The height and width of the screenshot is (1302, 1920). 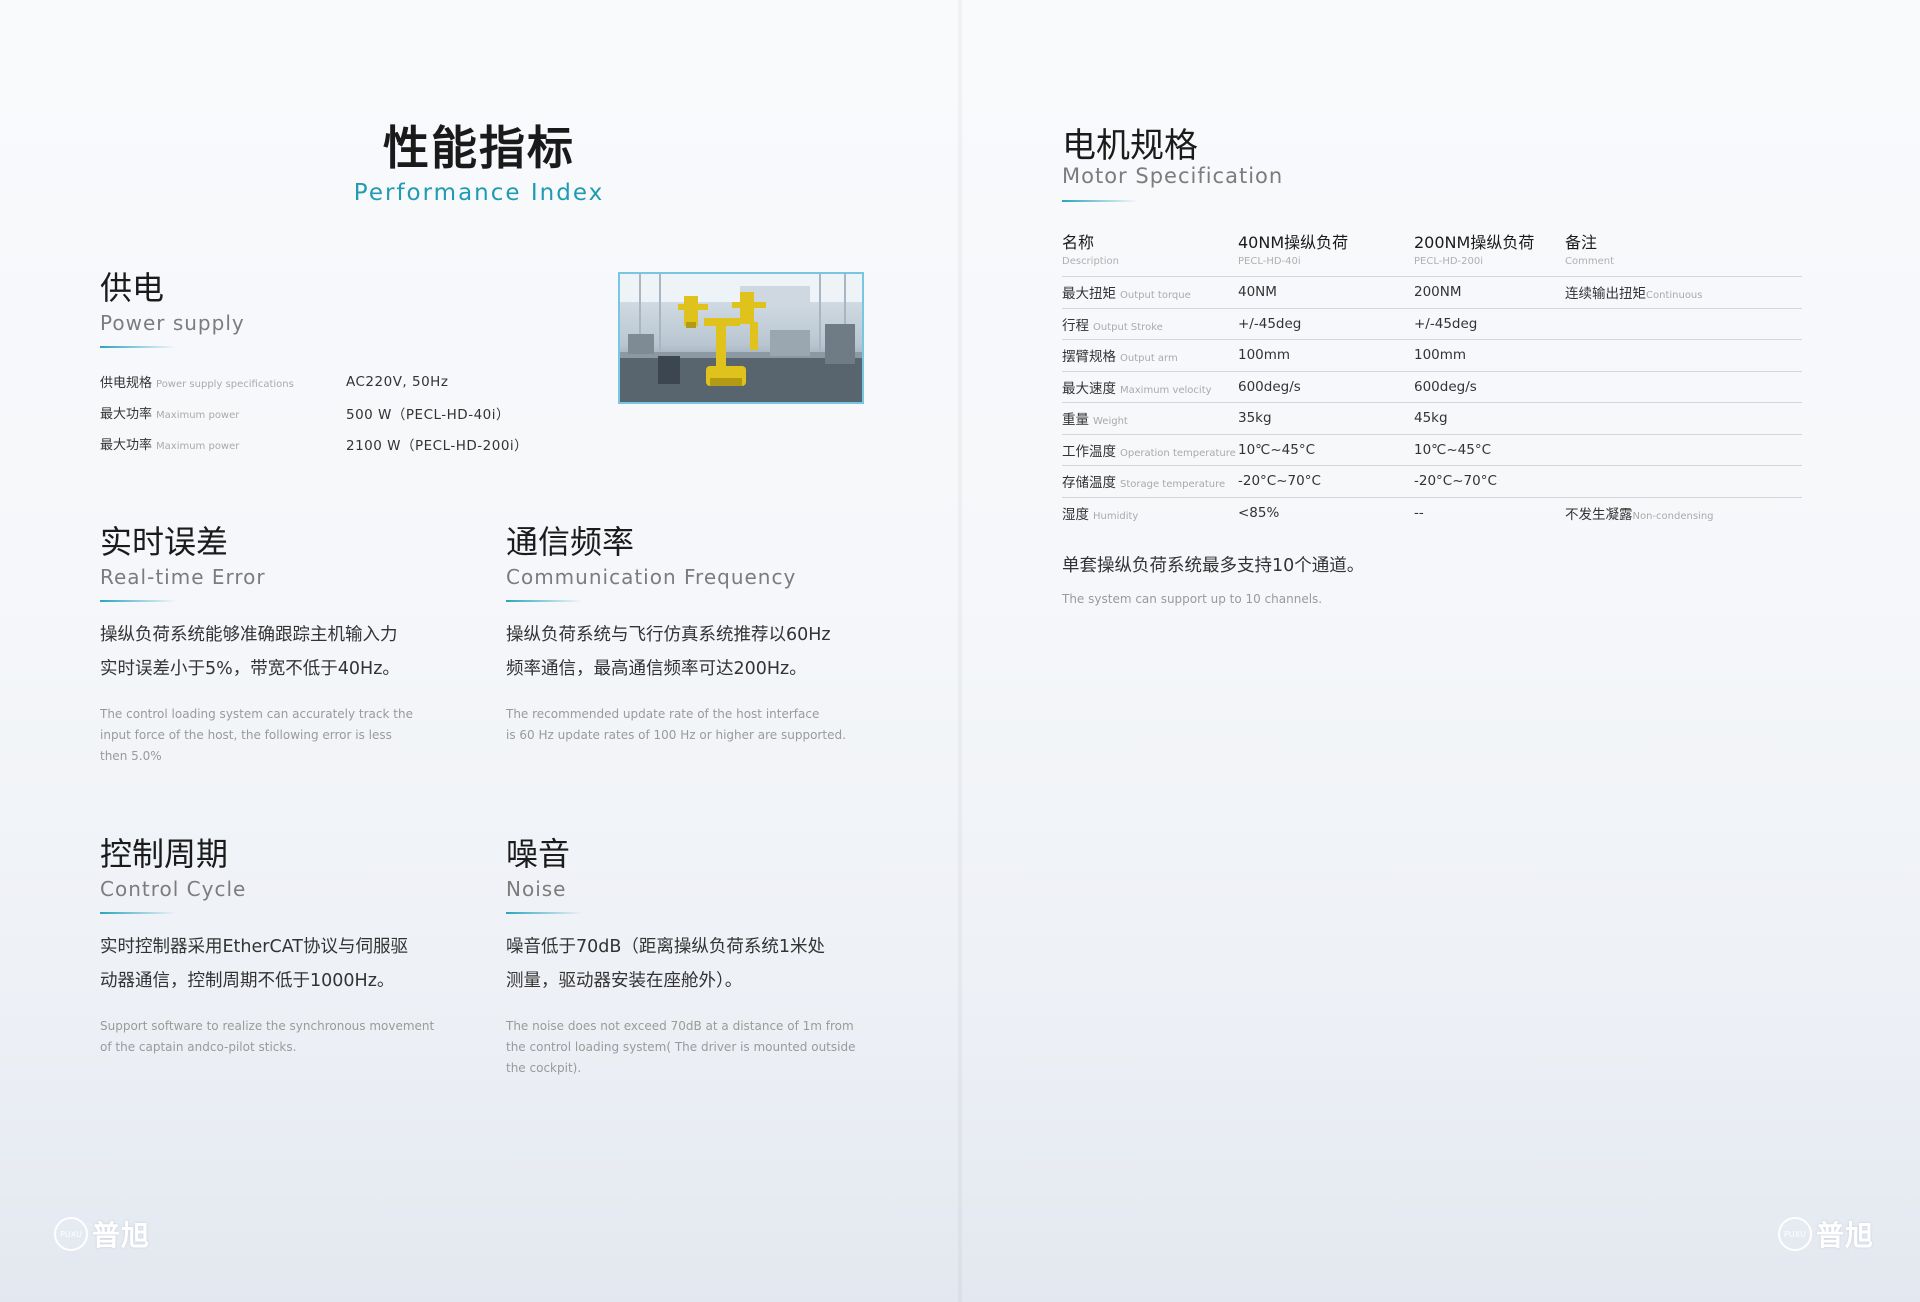 I want to click on table-cell-name: 湿度 Humidity, so click(x=1100, y=514).